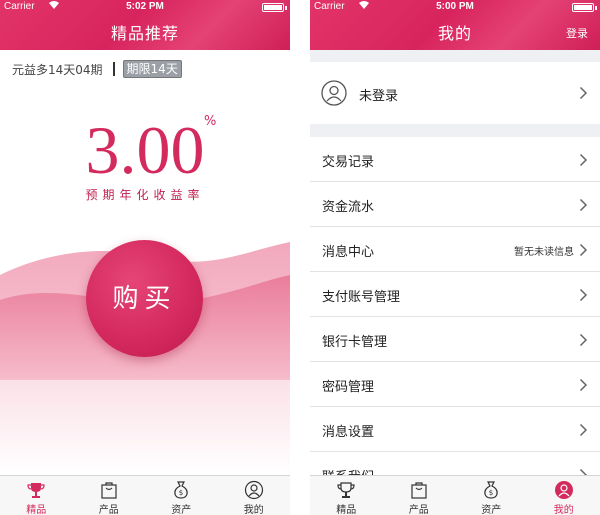 The image size is (600, 515). I want to click on divider, so click(113, 69).